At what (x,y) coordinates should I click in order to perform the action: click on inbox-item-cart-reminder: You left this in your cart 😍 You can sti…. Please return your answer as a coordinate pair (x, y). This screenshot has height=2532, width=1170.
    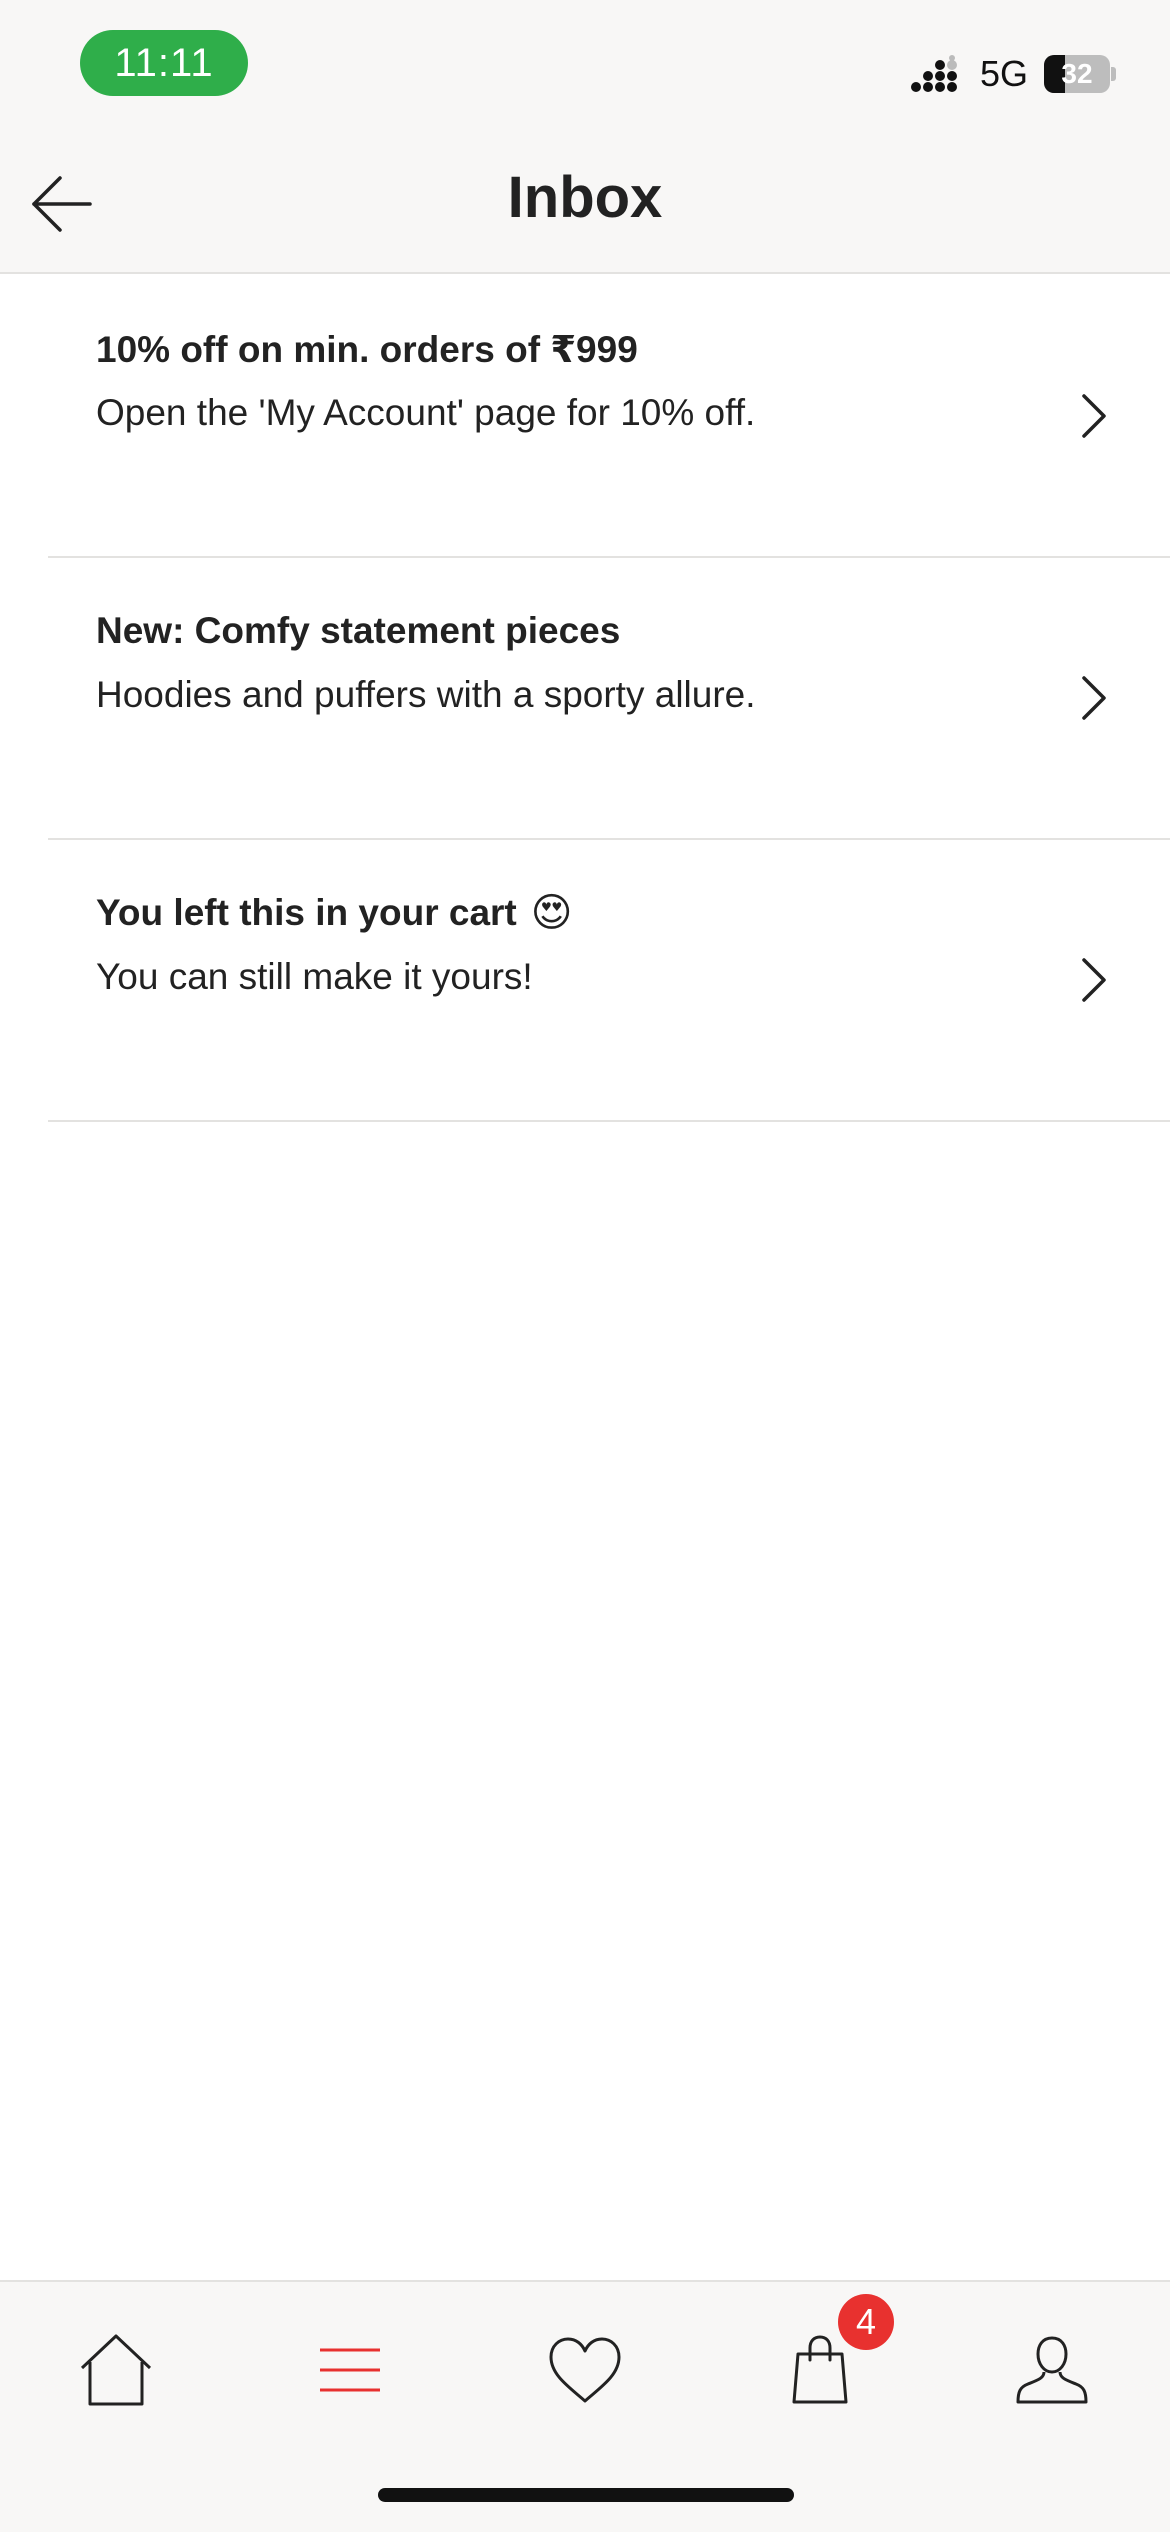
    Looking at the image, I should click on (585, 981).